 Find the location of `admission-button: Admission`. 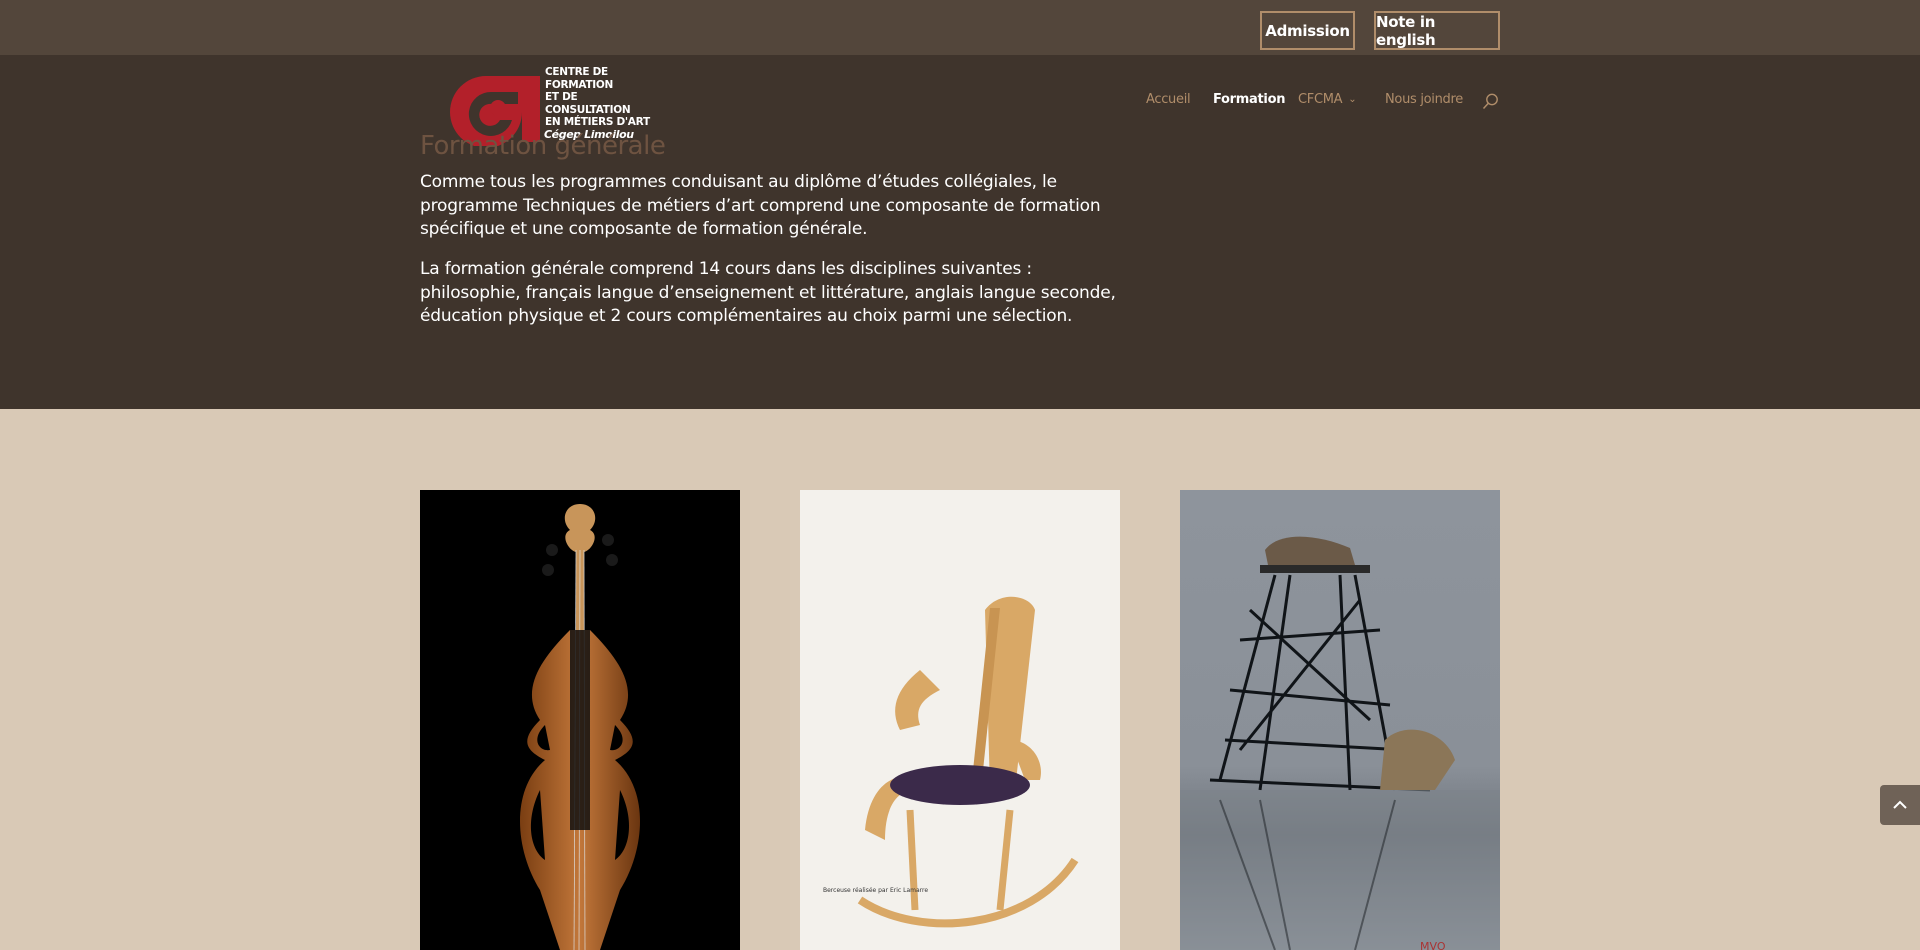

admission-button: Admission is located at coordinates (1307, 30).